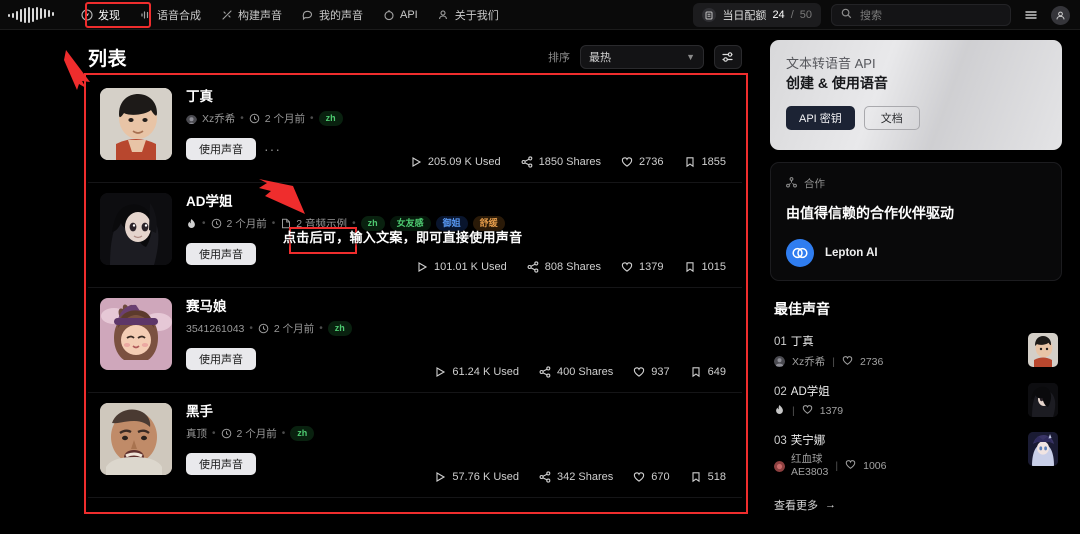 The height and width of the screenshot is (534, 1080). Describe the element at coordinates (802, 342) in the screenshot. I see `best-voice-name: 丁真` at that location.